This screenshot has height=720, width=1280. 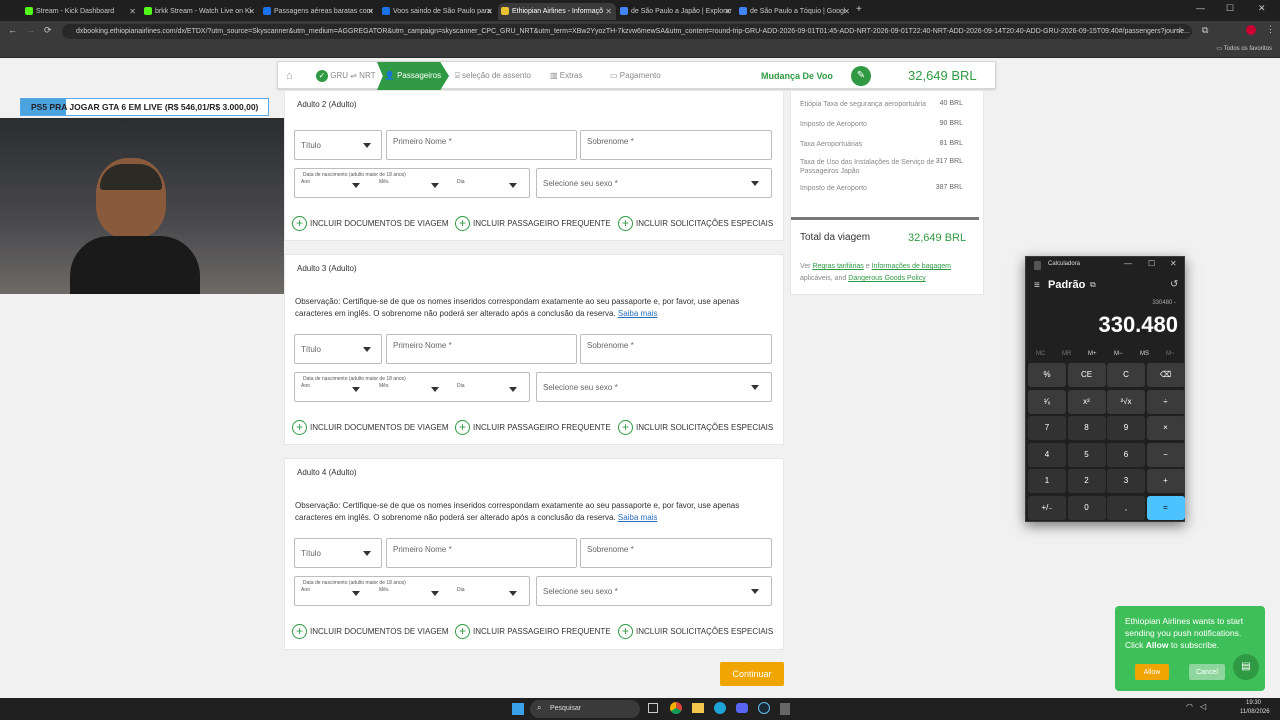 What do you see at coordinates (1066, 354) in the screenshot?
I see `memory-key: MR` at bounding box center [1066, 354].